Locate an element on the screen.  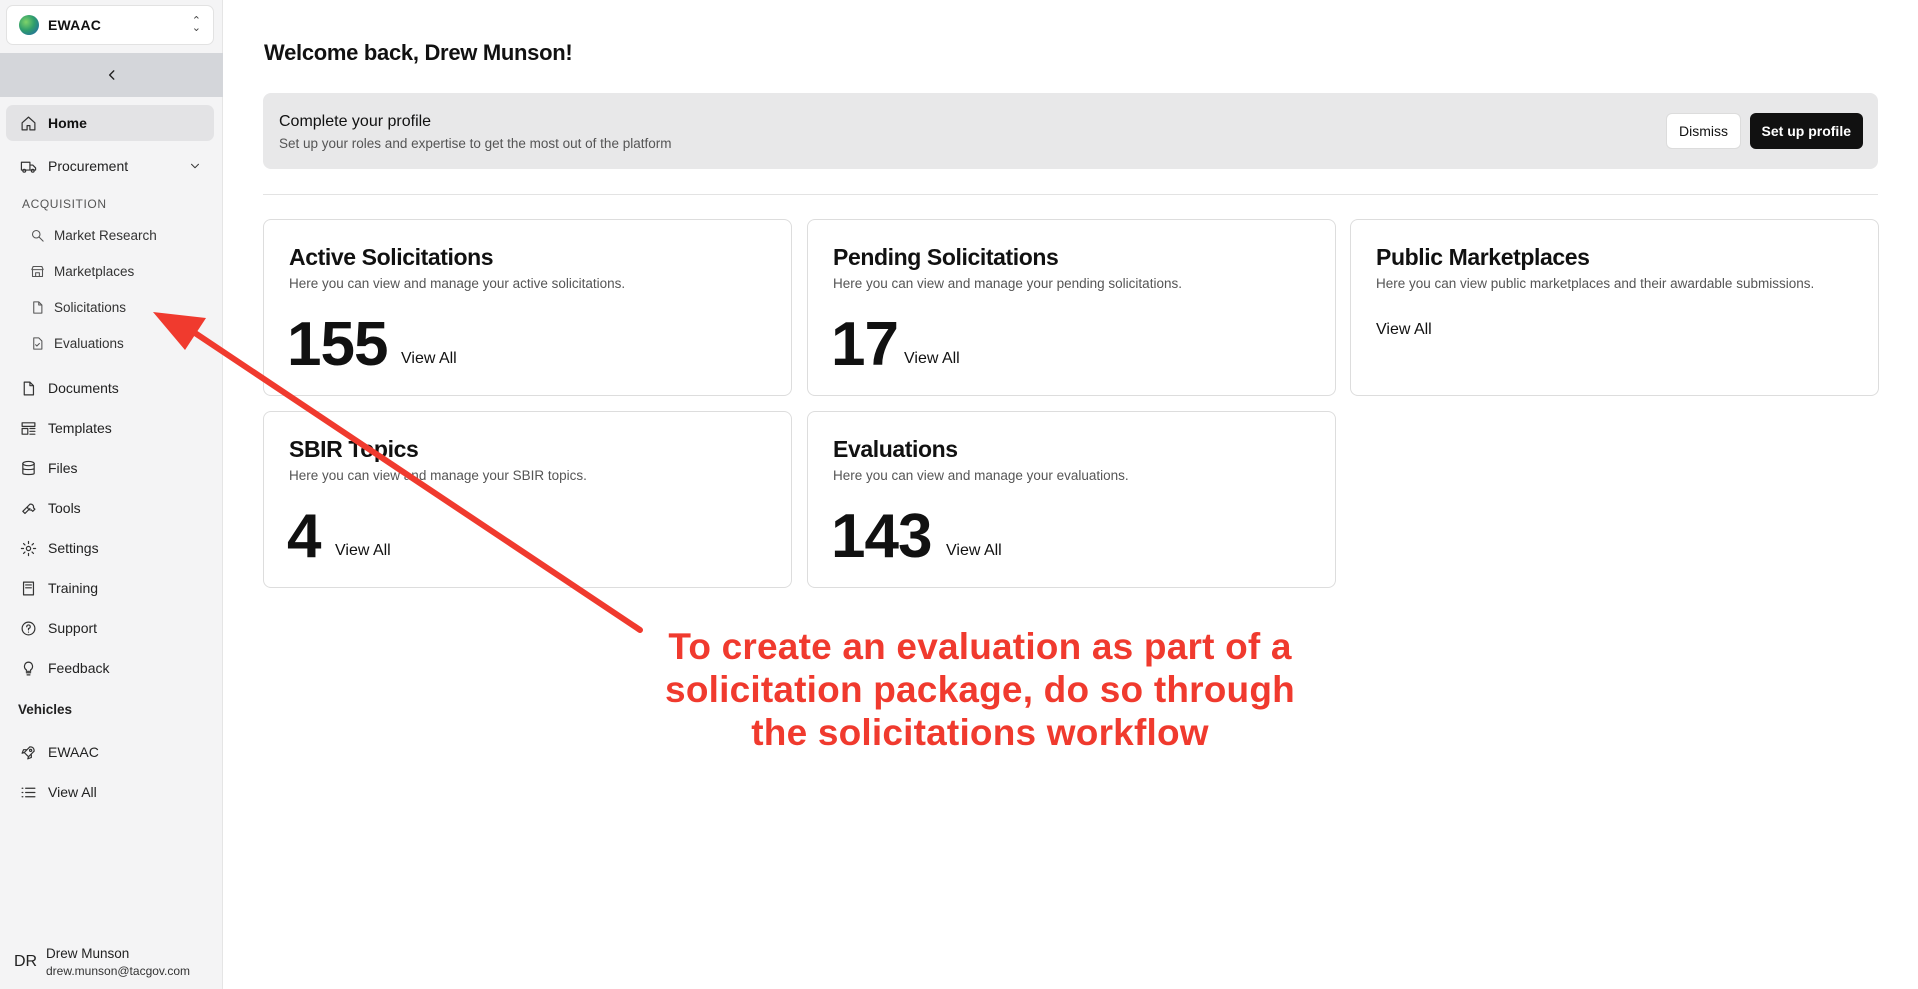
sidebar-item-solicitations: Solicitations is located at coordinates (117, 307).